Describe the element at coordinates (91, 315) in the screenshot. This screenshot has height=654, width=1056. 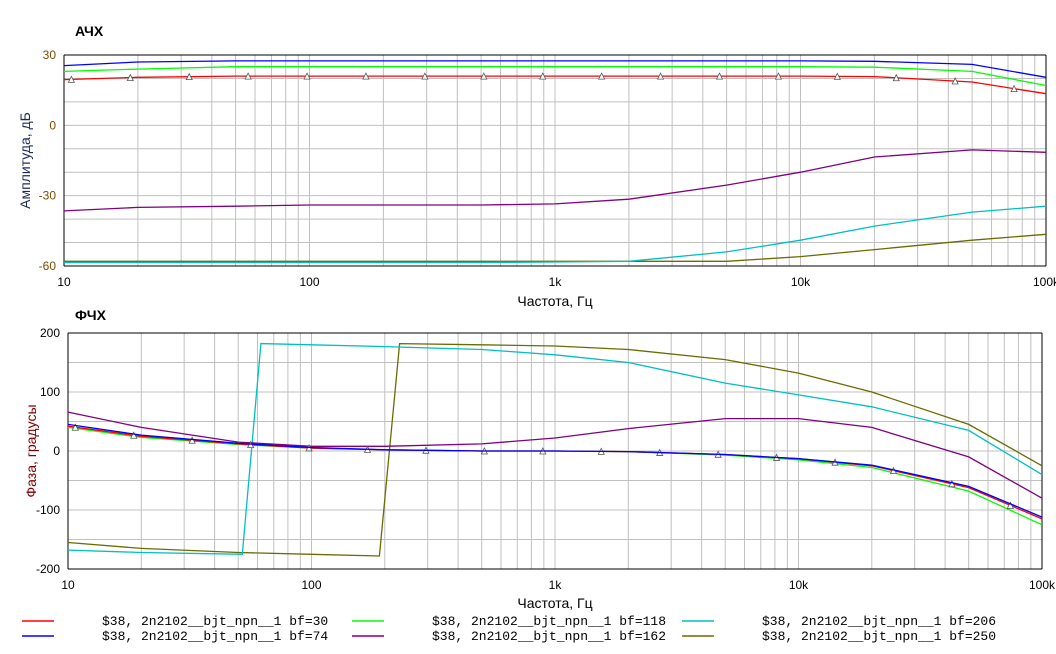
I see `chart-title: ФЧХ` at that location.